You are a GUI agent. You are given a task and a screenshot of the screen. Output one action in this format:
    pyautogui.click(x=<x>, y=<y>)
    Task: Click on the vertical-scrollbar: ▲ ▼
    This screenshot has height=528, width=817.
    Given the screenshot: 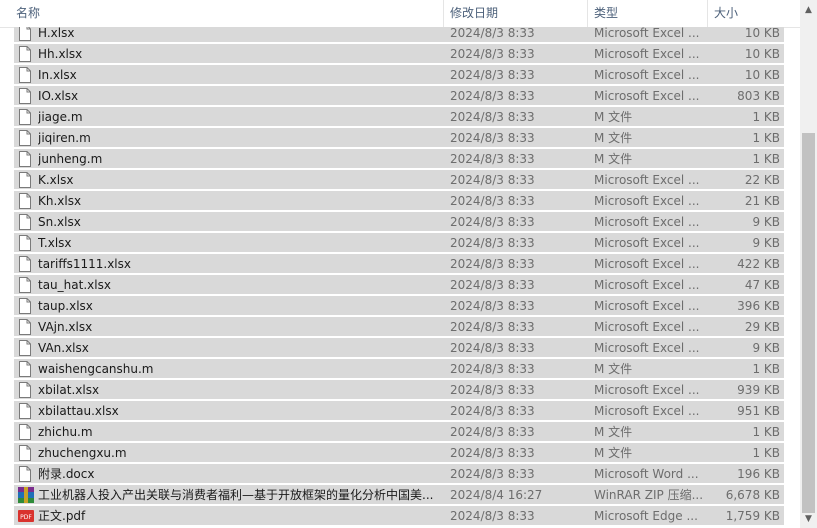 What is the action you would take?
    pyautogui.click(x=808, y=264)
    